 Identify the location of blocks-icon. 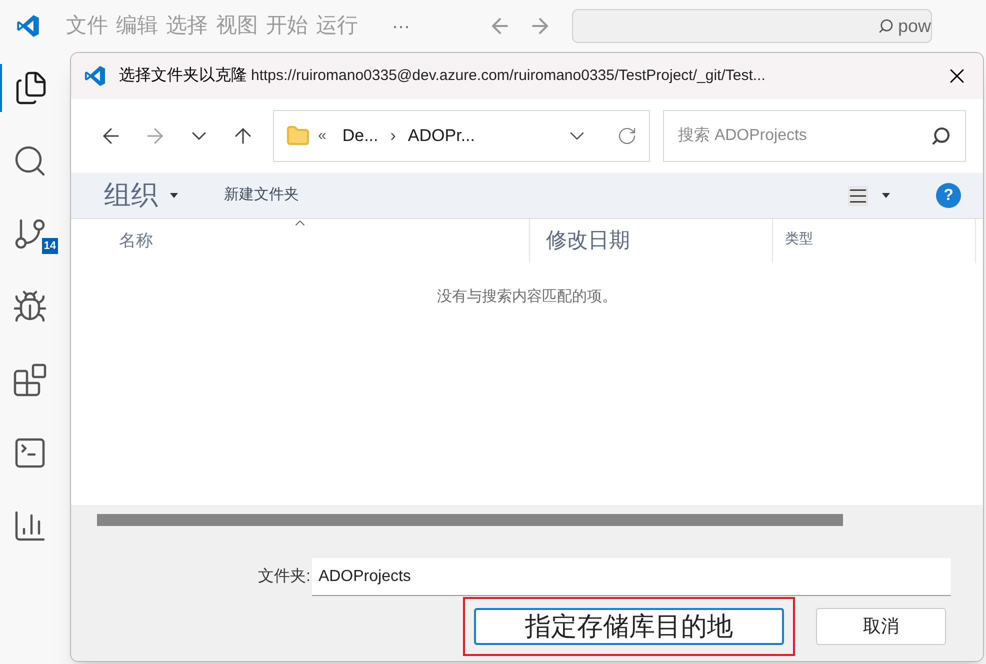
(30, 380).